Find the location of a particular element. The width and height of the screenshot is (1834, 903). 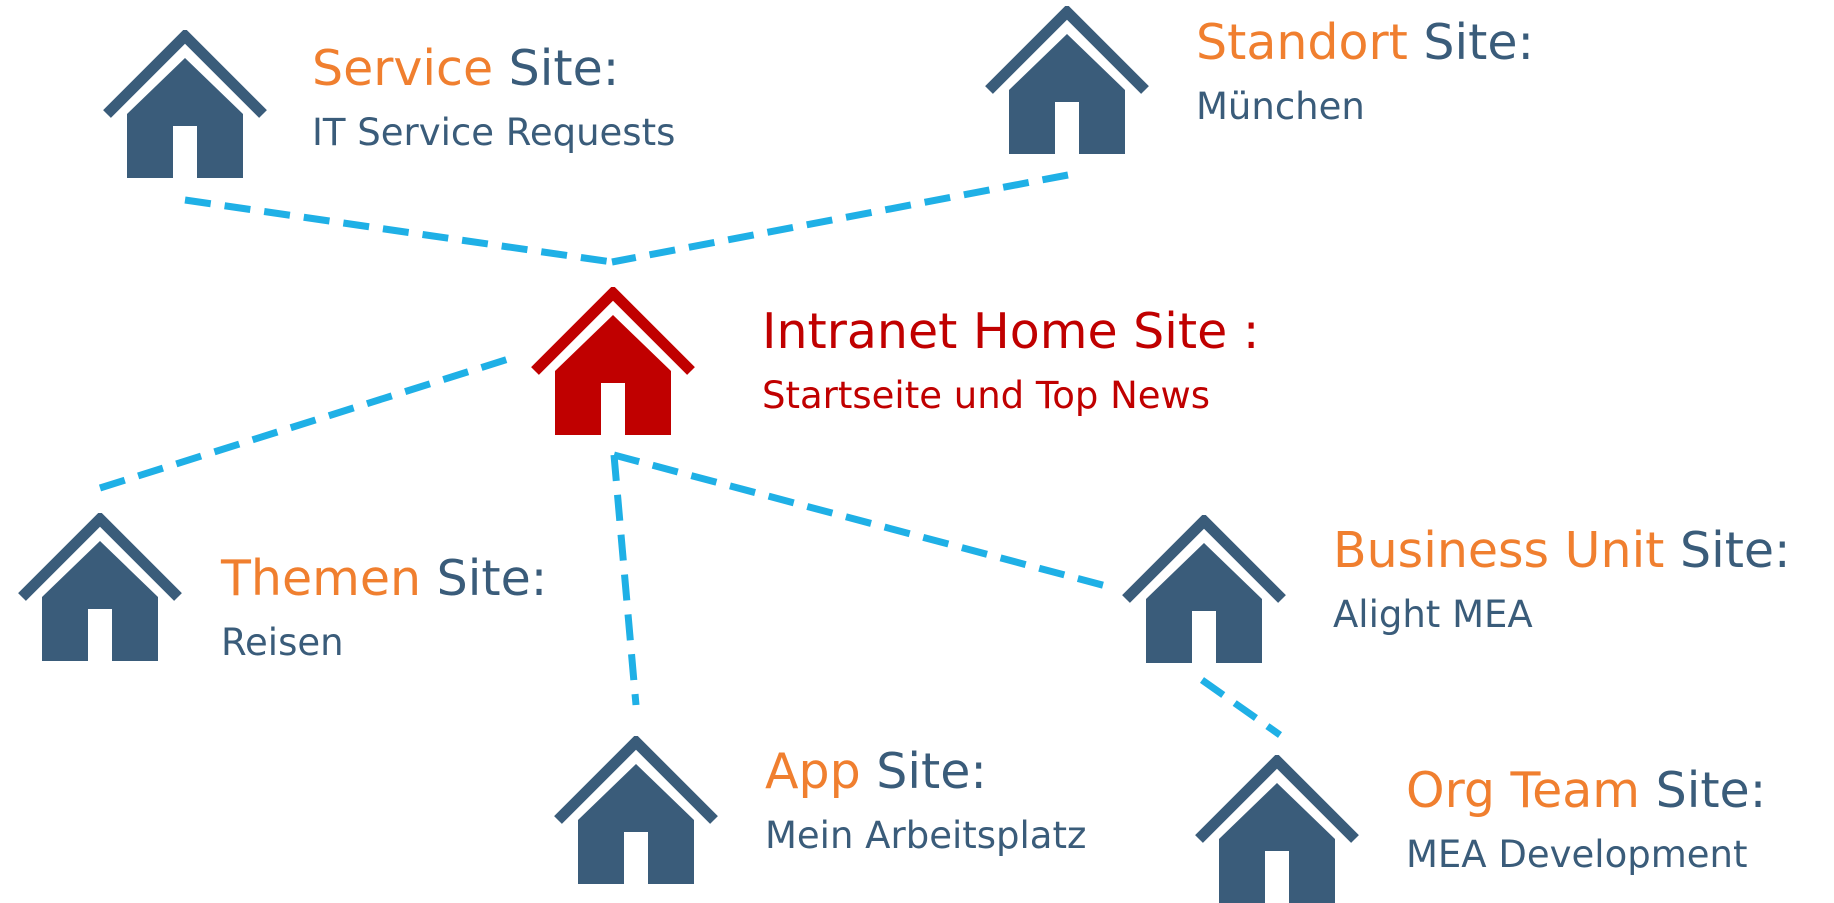

themen-site-accent: Themen is located at coordinates (321, 578).